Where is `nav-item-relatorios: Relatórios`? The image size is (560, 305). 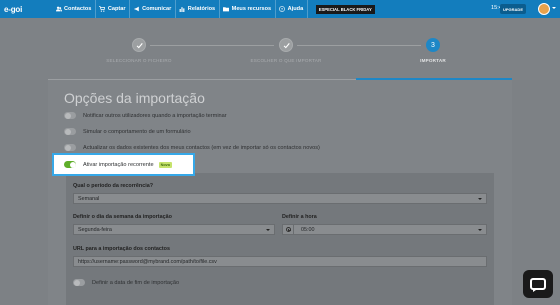
nav-item-relatorios: Relatórios is located at coordinates (198, 9).